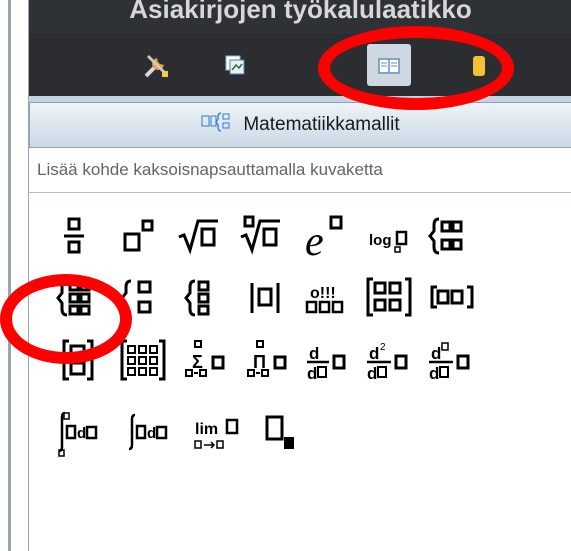 The height and width of the screenshot is (551, 571). I want to click on svg-text: o!!!, so click(323, 293).